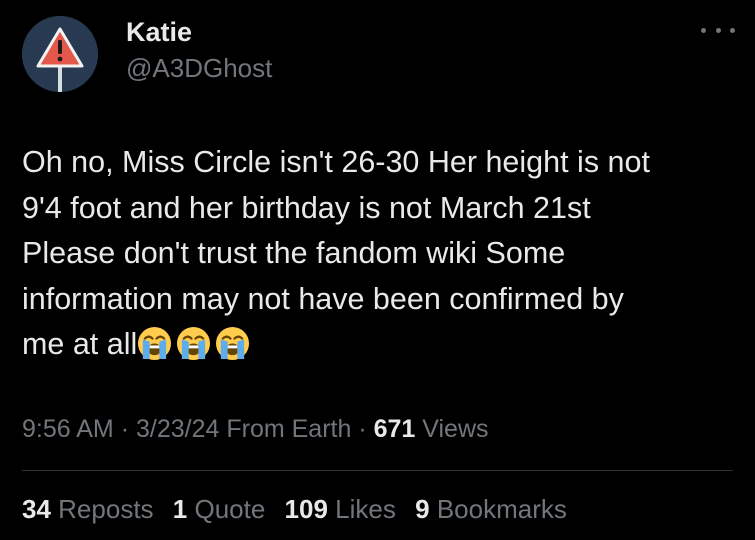  Describe the element at coordinates (365, 509) in the screenshot. I see `likes-label: Likes` at that location.